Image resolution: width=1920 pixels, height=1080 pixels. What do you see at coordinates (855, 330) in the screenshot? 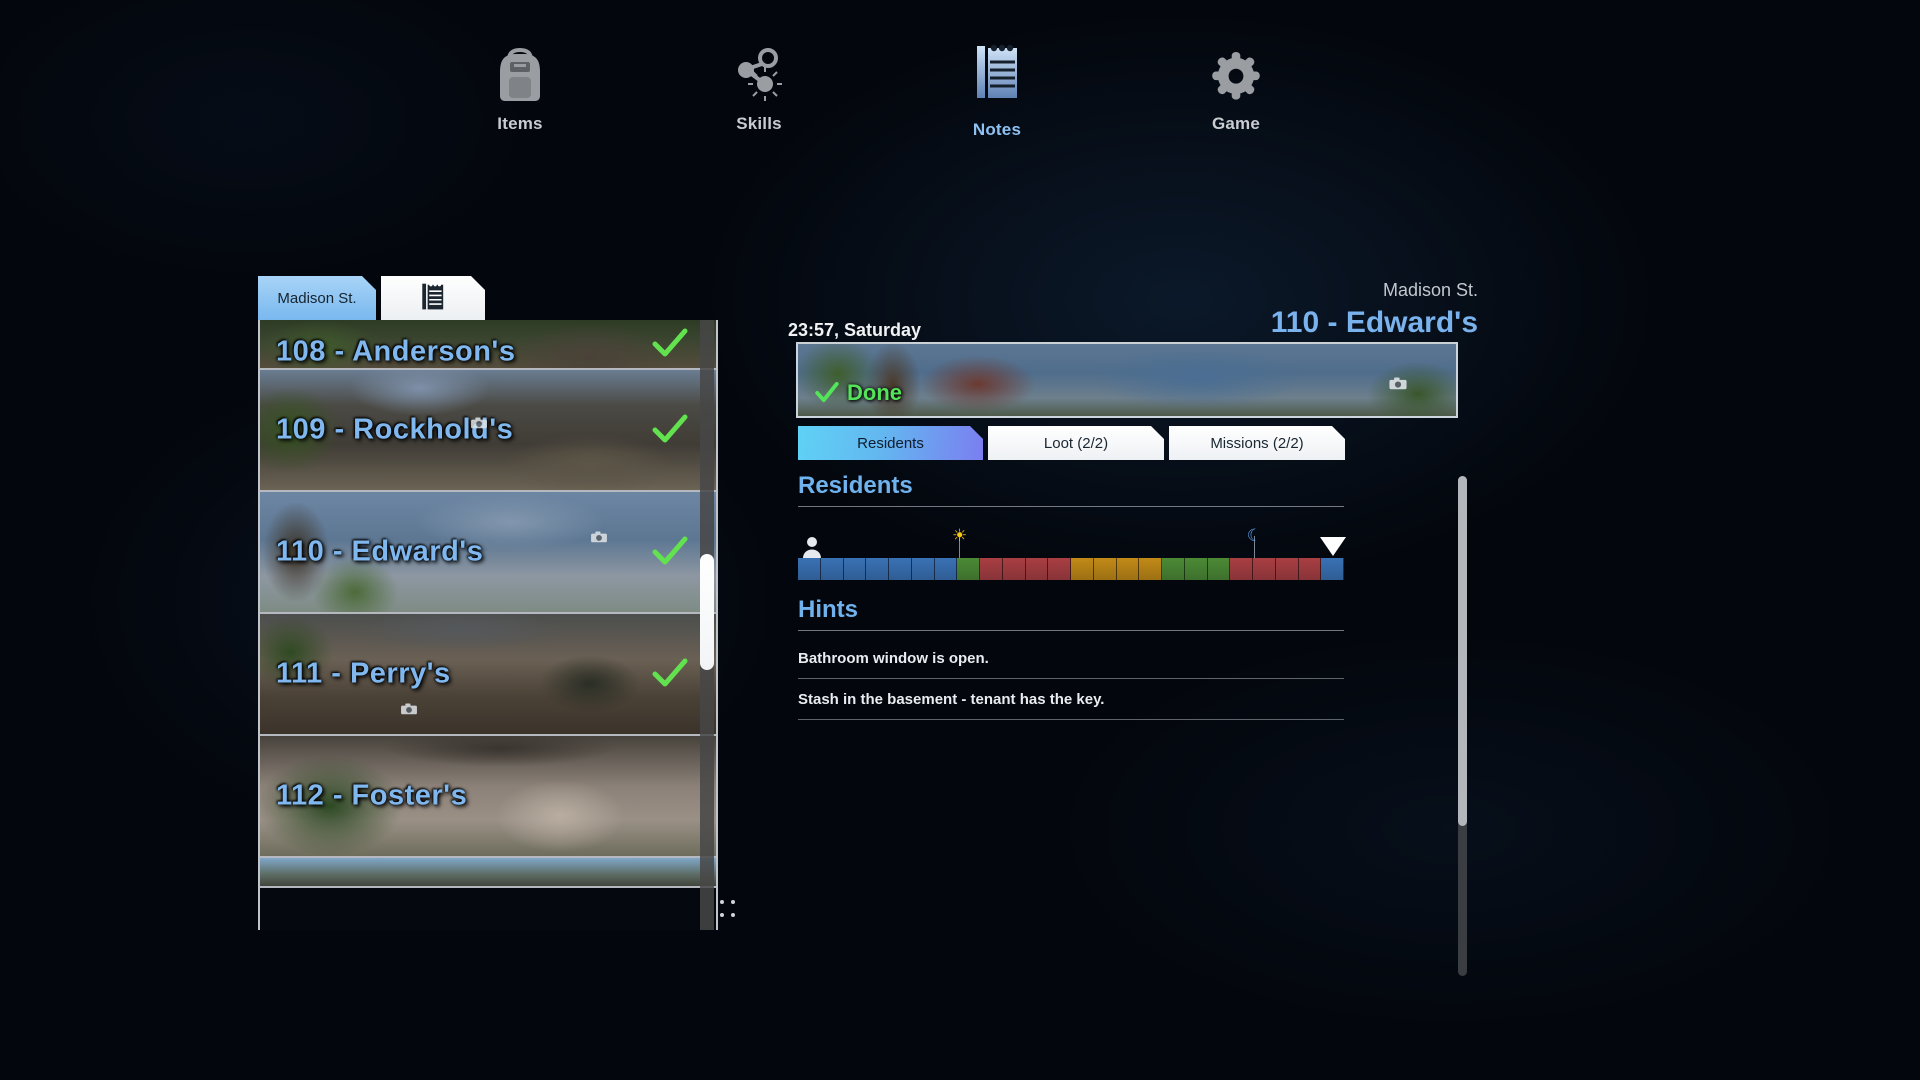
I see `clock-label: 23:57, Saturday` at bounding box center [855, 330].